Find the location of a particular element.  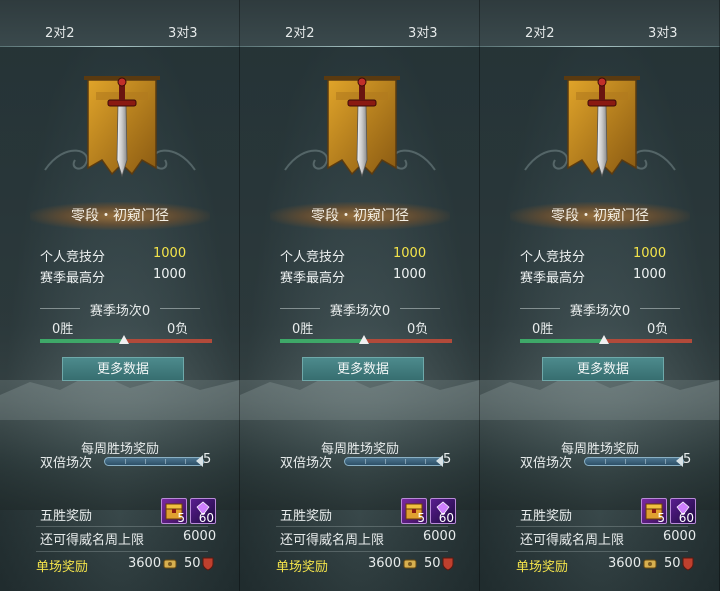

losses-count: 0负 is located at coordinates (418, 329).